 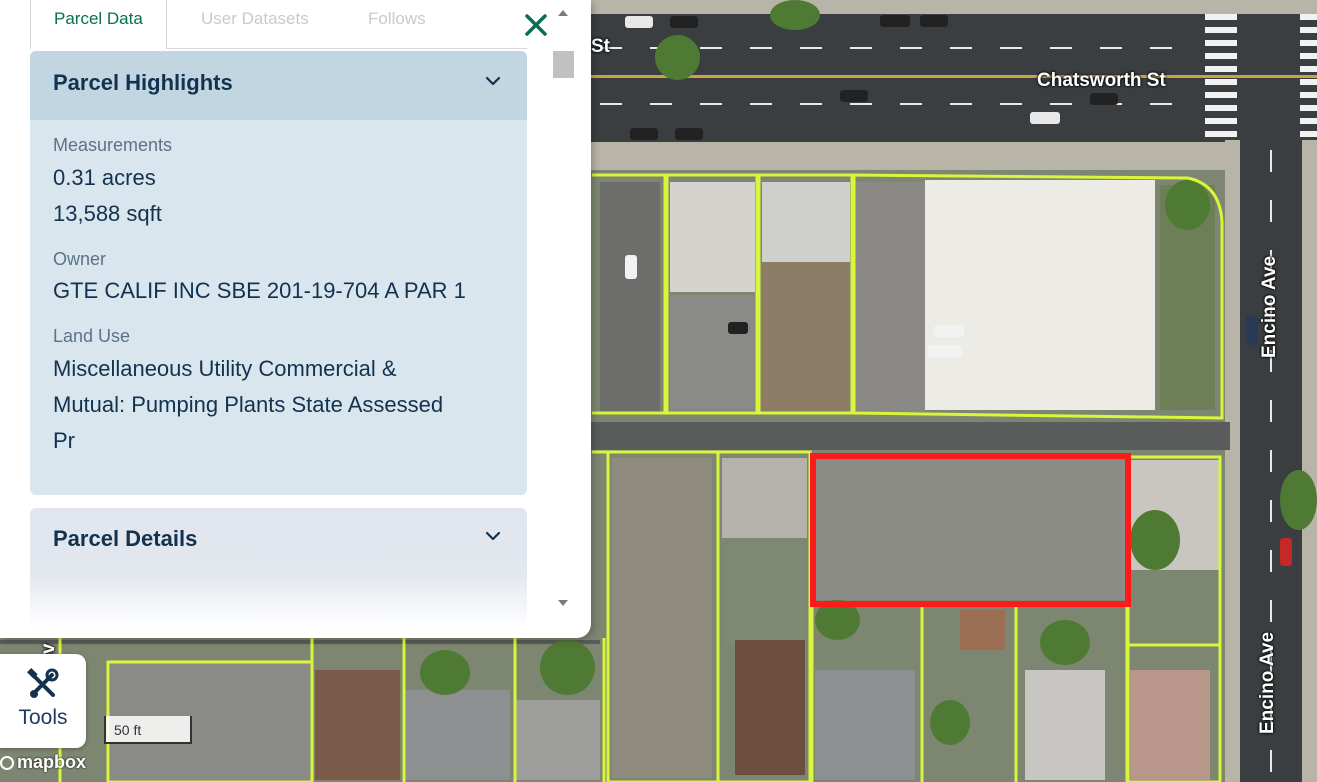 What do you see at coordinates (1101, 80) in the screenshot?
I see `street-label-chatsworth: Chatsworth St` at bounding box center [1101, 80].